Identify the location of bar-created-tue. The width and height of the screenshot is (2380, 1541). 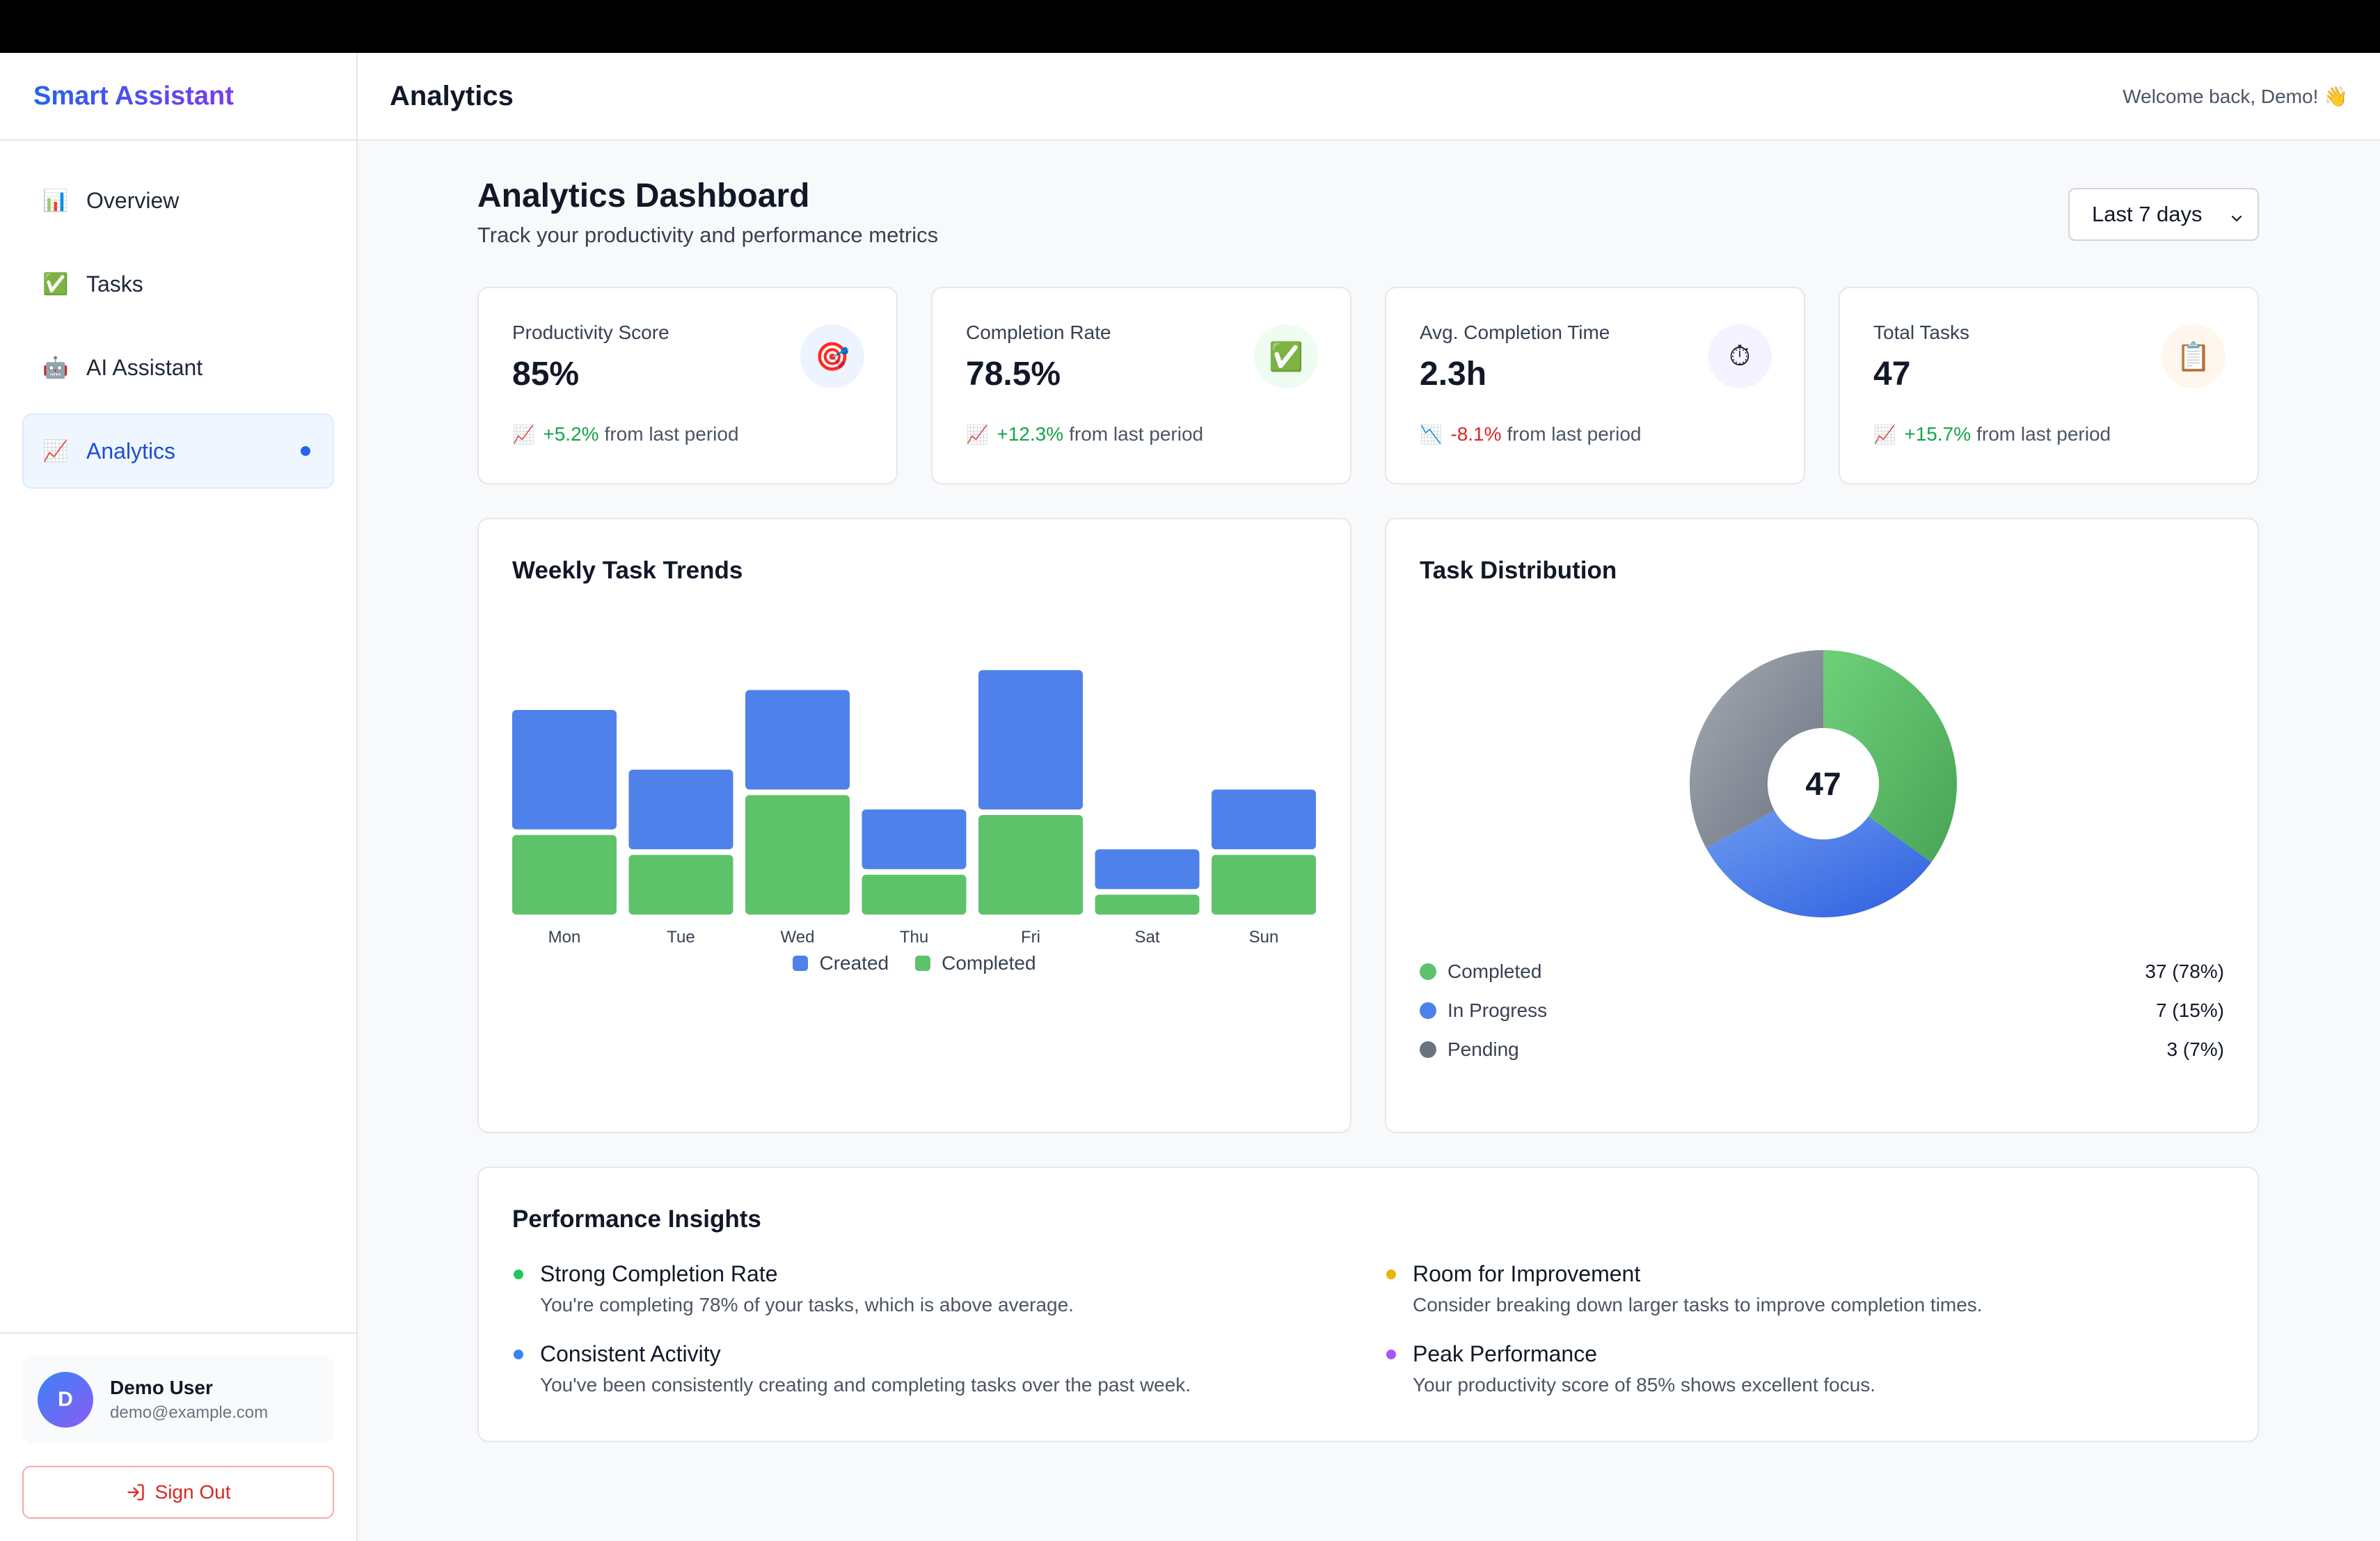
(680, 809).